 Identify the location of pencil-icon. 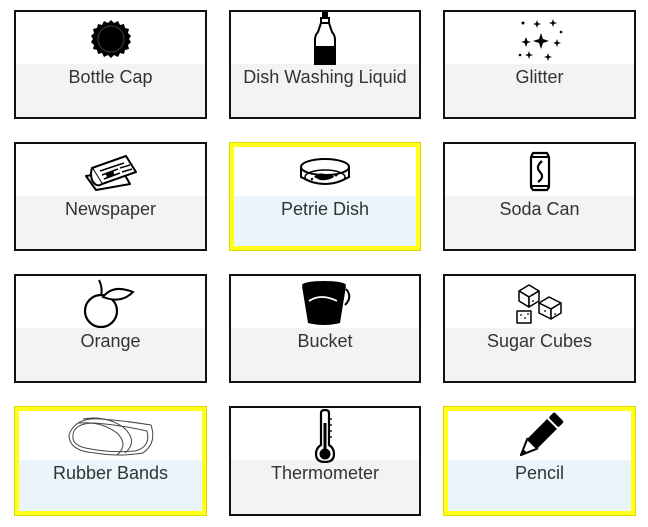
(540, 436).